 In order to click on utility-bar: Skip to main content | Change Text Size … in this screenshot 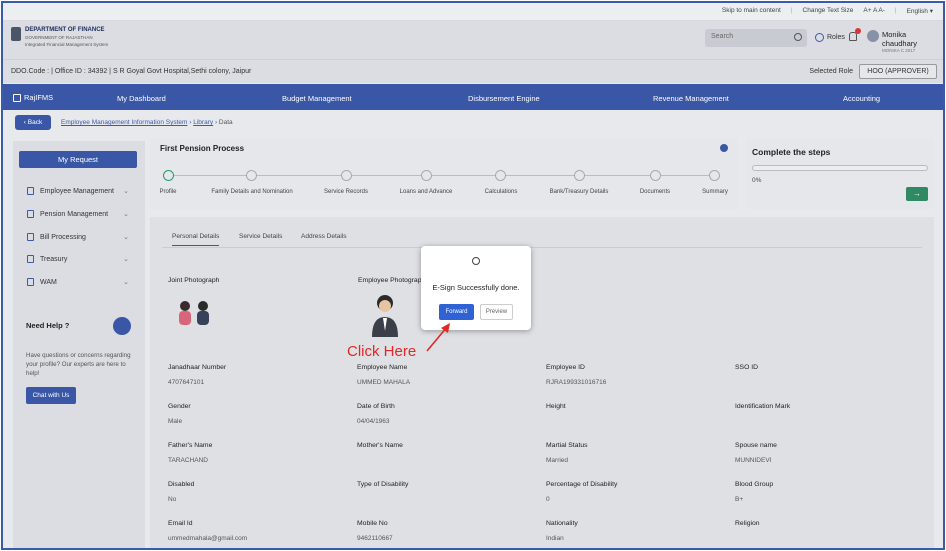, I will do `click(473, 12)`.